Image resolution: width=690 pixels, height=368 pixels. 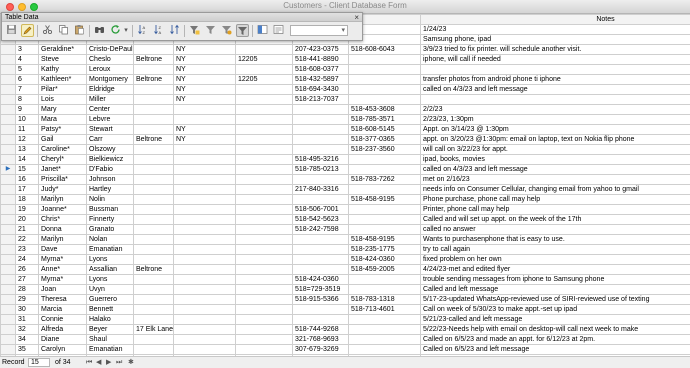 What do you see at coordinates (320, 349) in the screenshot?
I see `table-cell: 307-679-3269` at bounding box center [320, 349].